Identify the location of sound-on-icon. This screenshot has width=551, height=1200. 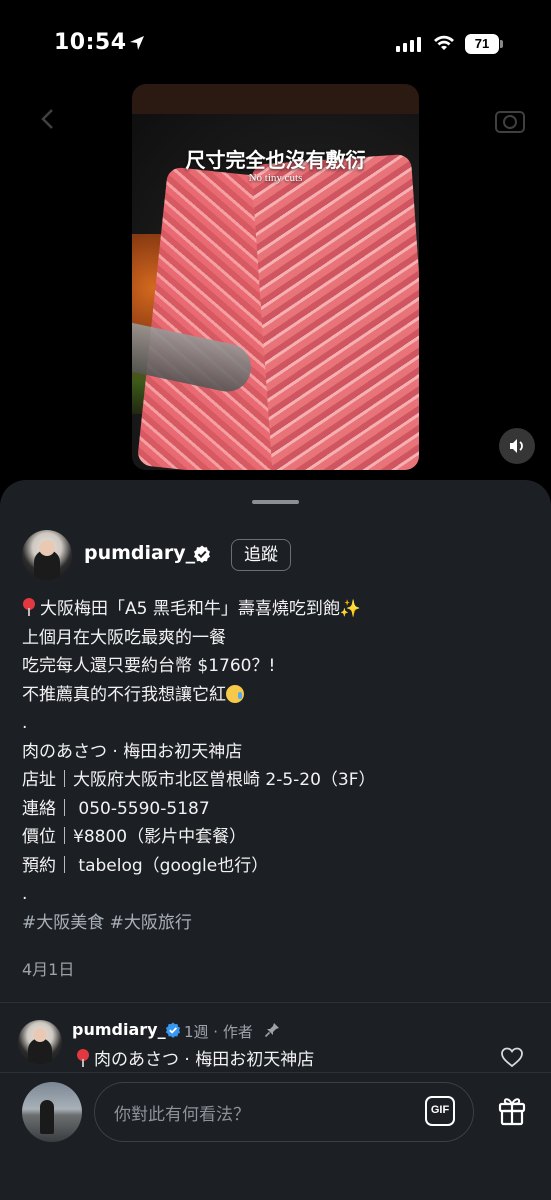
(516, 446).